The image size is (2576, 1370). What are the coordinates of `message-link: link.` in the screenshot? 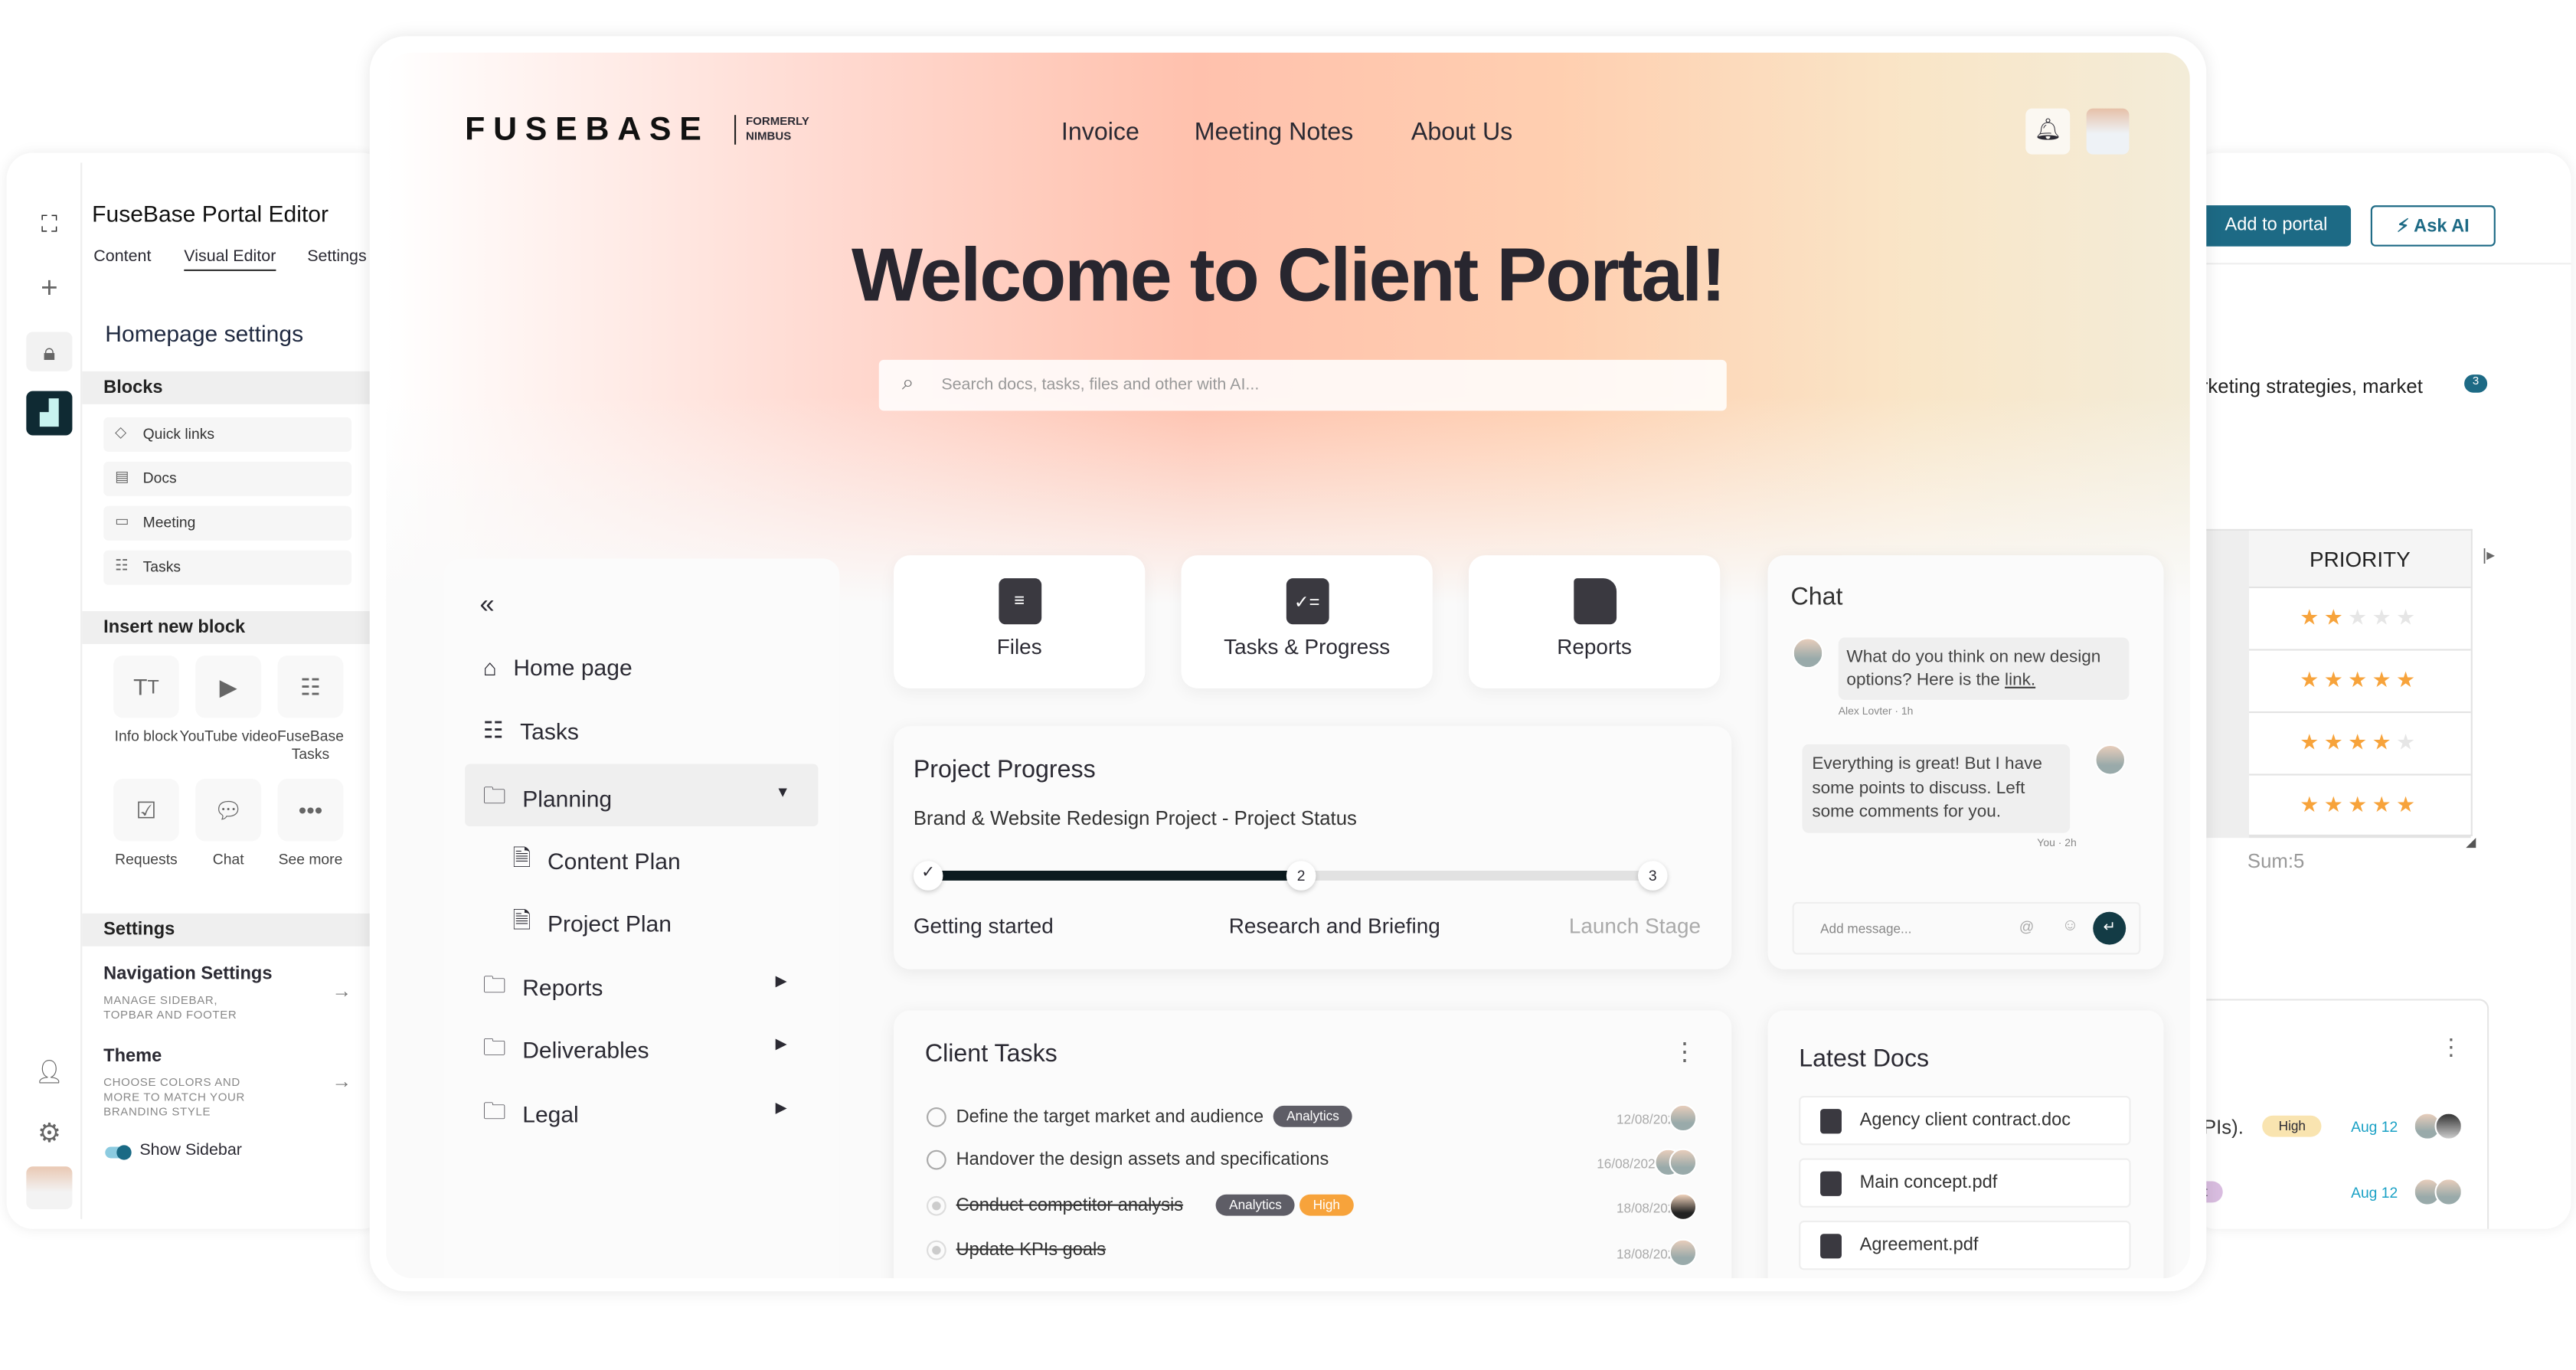 It's located at (2020, 680).